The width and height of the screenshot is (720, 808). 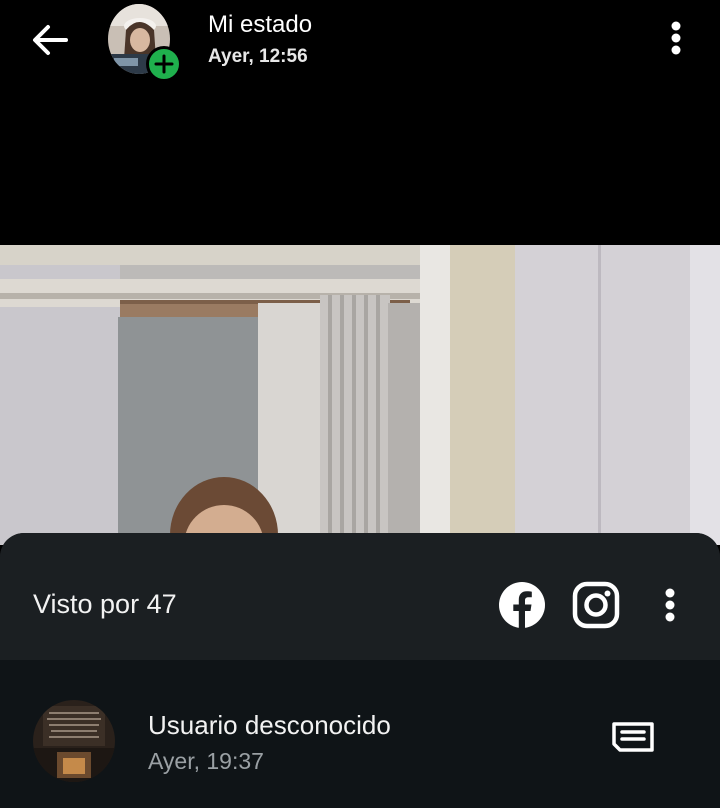 I want to click on viewer-time: Ayer, 19:37, so click(x=206, y=761).